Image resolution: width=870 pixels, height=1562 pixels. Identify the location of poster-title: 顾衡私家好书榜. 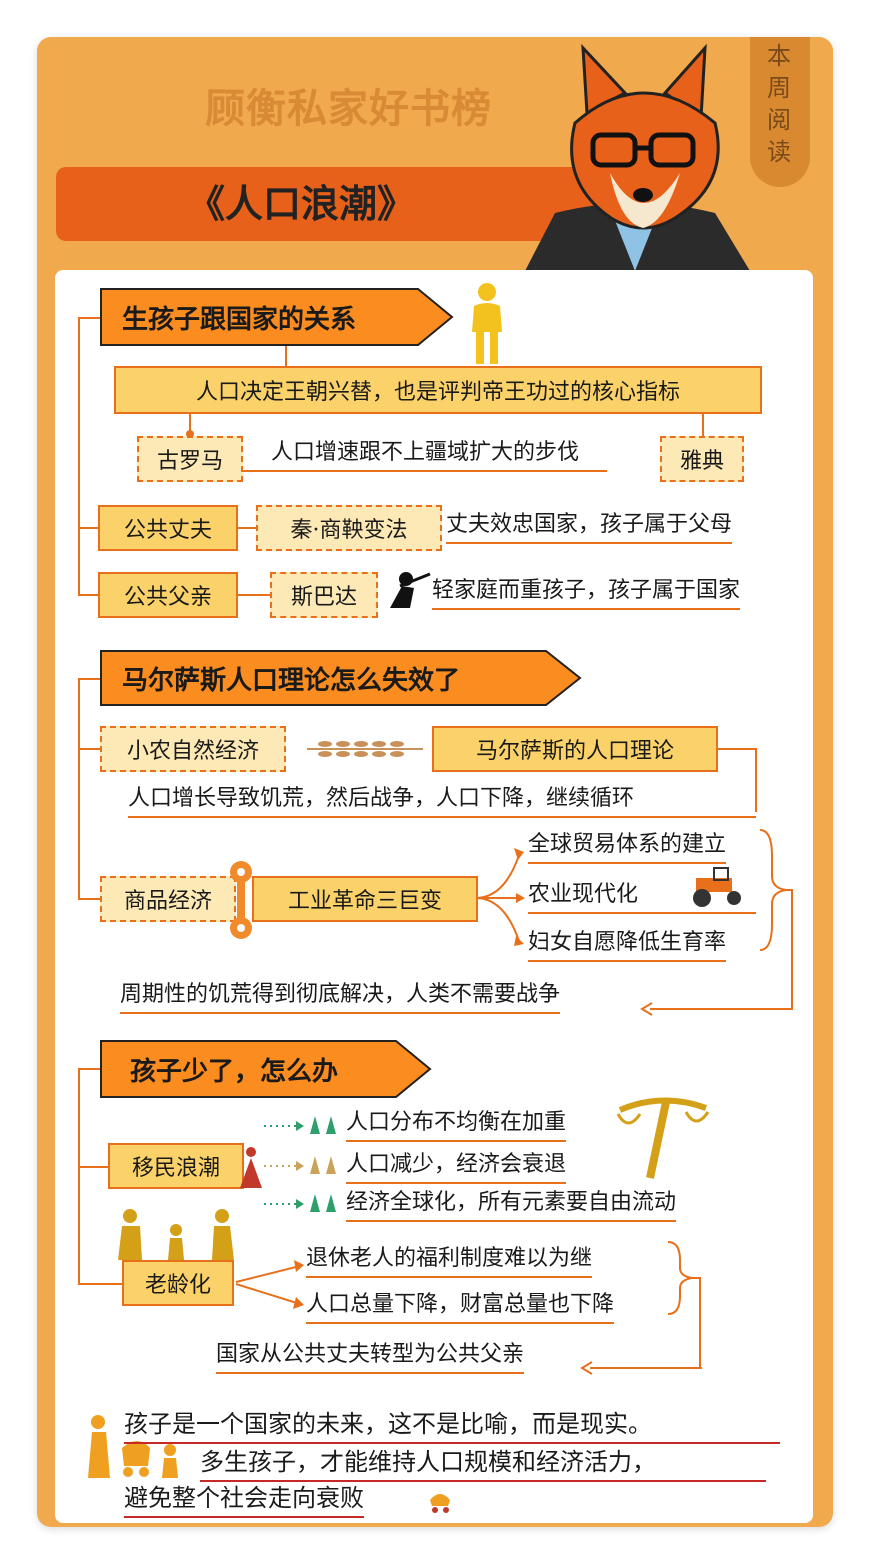
(348, 109).